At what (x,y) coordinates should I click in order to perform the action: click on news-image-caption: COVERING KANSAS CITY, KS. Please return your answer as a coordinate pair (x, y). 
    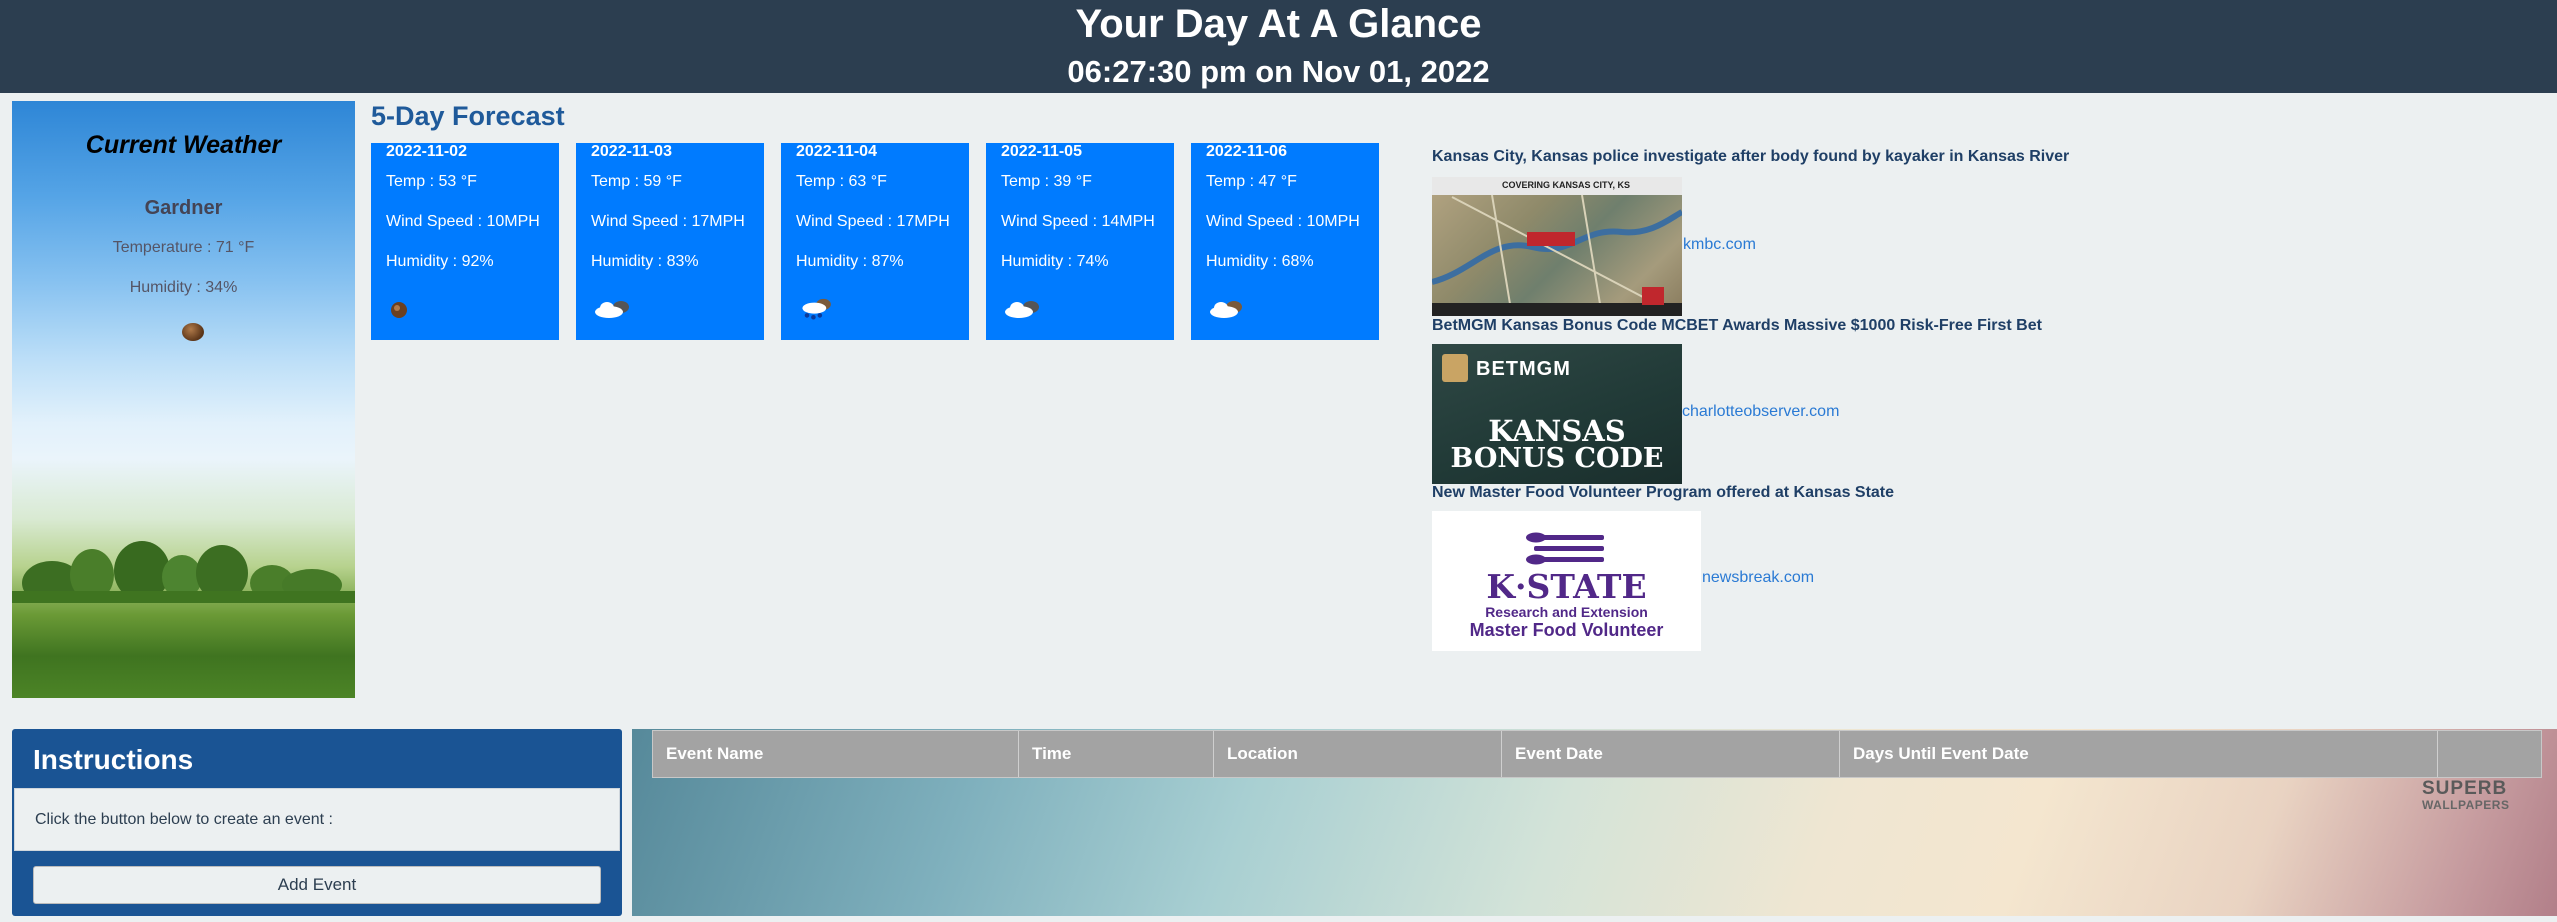
    Looking at the image, I should click on (1566, 185).